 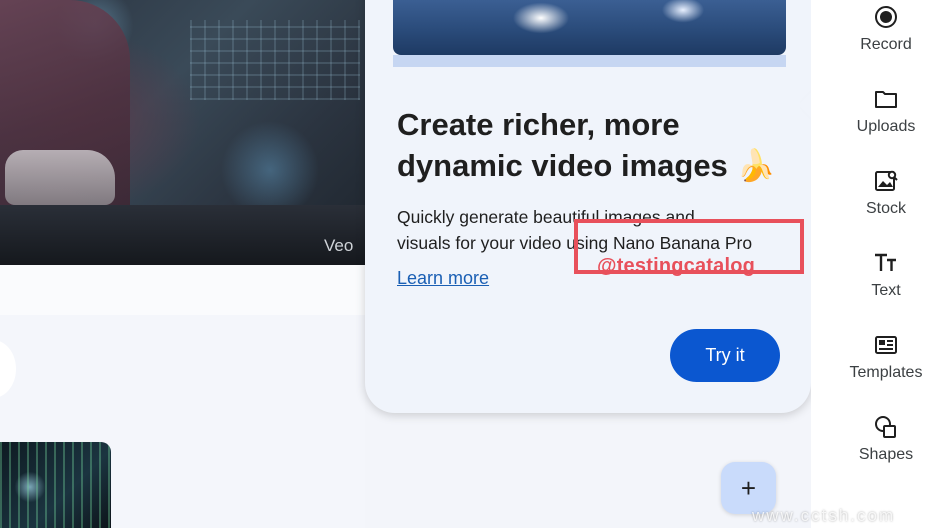 What do you see at coordinates (55, 485) in the screenshot?
I see `clip-thumbnail` at bounding box center [55, 485].